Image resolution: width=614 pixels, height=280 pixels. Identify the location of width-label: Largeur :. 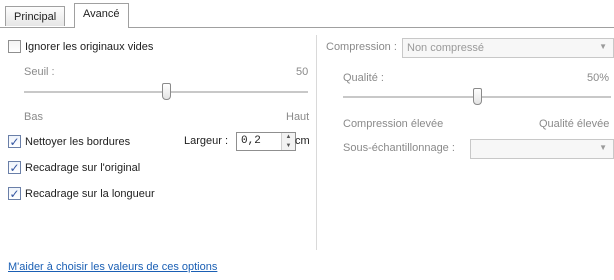
(206, 141).